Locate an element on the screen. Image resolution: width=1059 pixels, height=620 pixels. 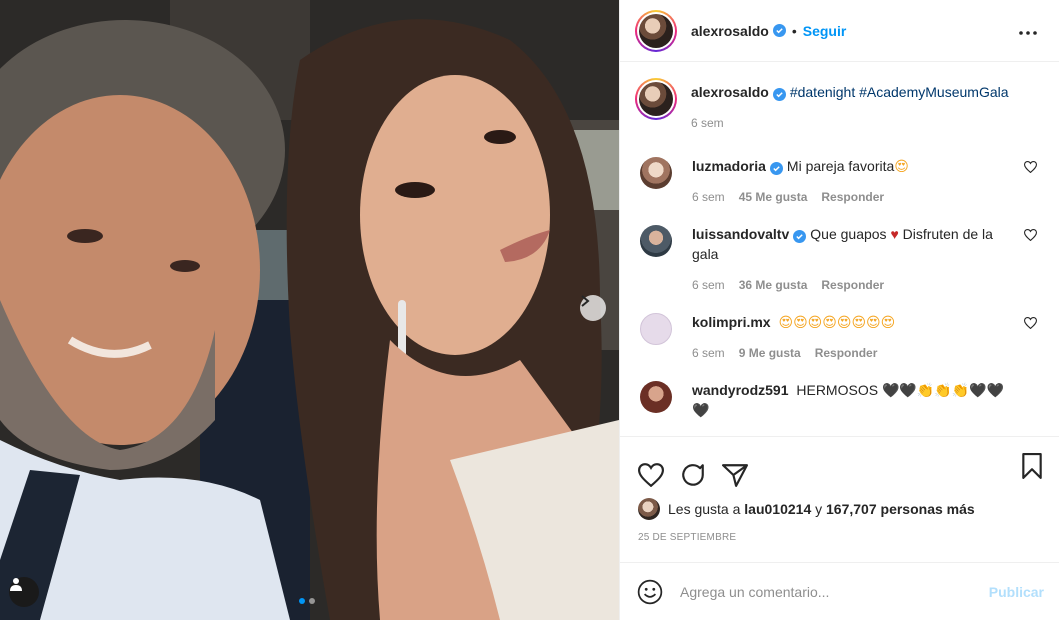
post-date: 25 DE SEPTIEMBRE is located at coordinates (687, 537).